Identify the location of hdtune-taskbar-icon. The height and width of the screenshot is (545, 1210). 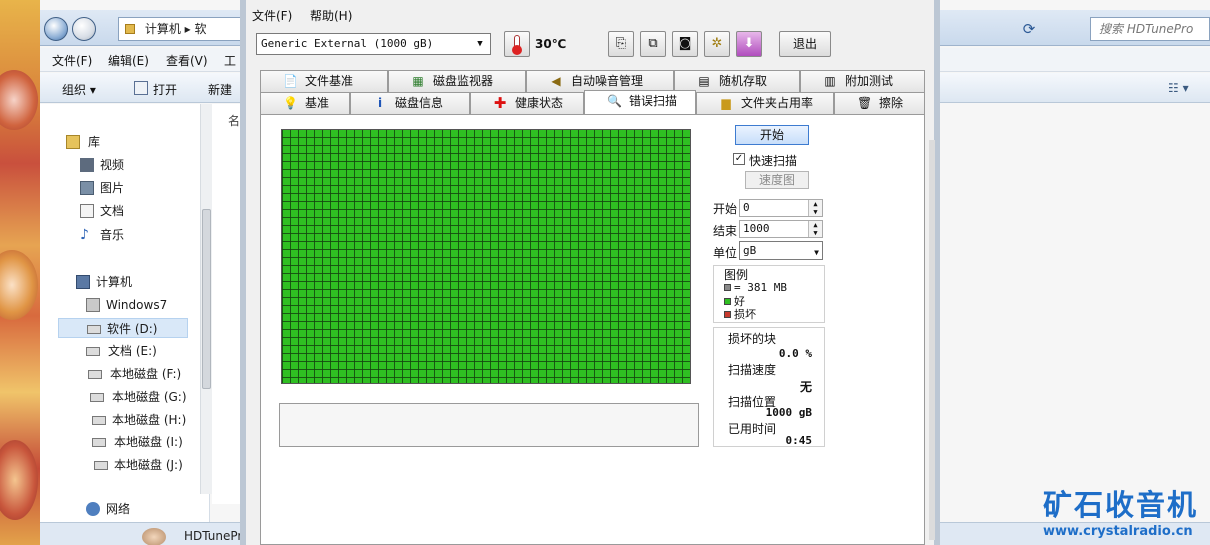
(154, 536).